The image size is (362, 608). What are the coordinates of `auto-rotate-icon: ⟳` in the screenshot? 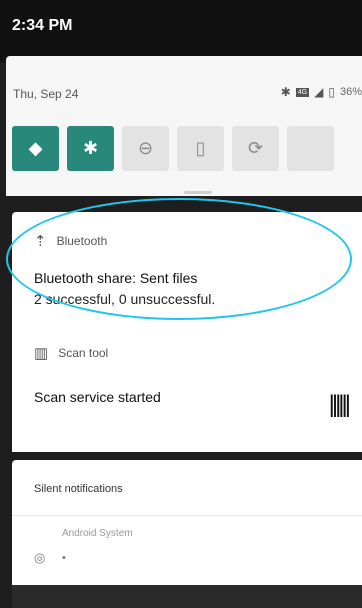 It's located at (255, 148).